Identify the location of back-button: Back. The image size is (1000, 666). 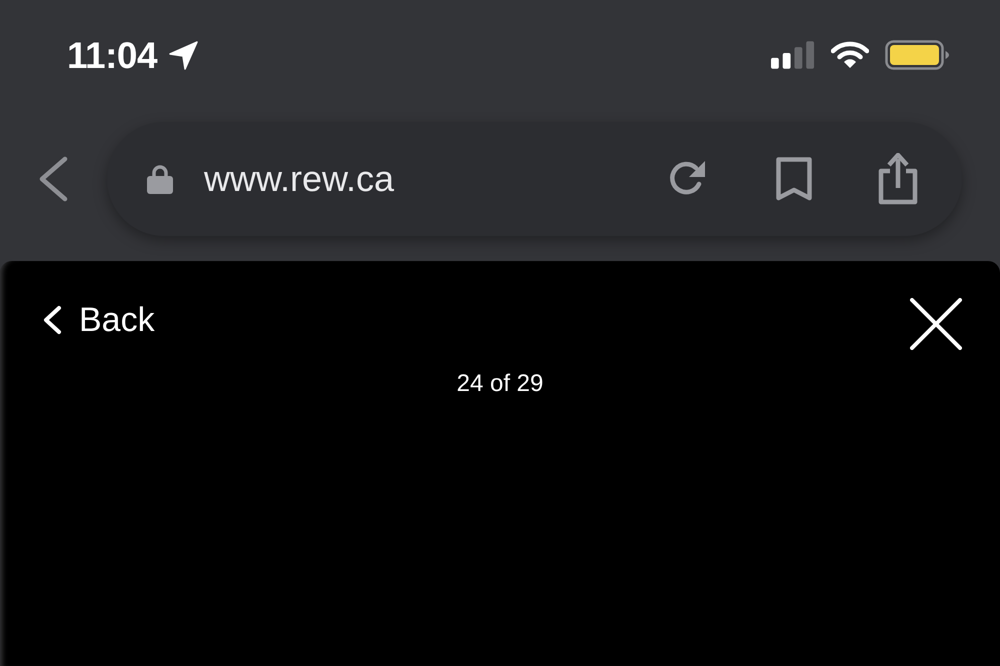
(98, 320).